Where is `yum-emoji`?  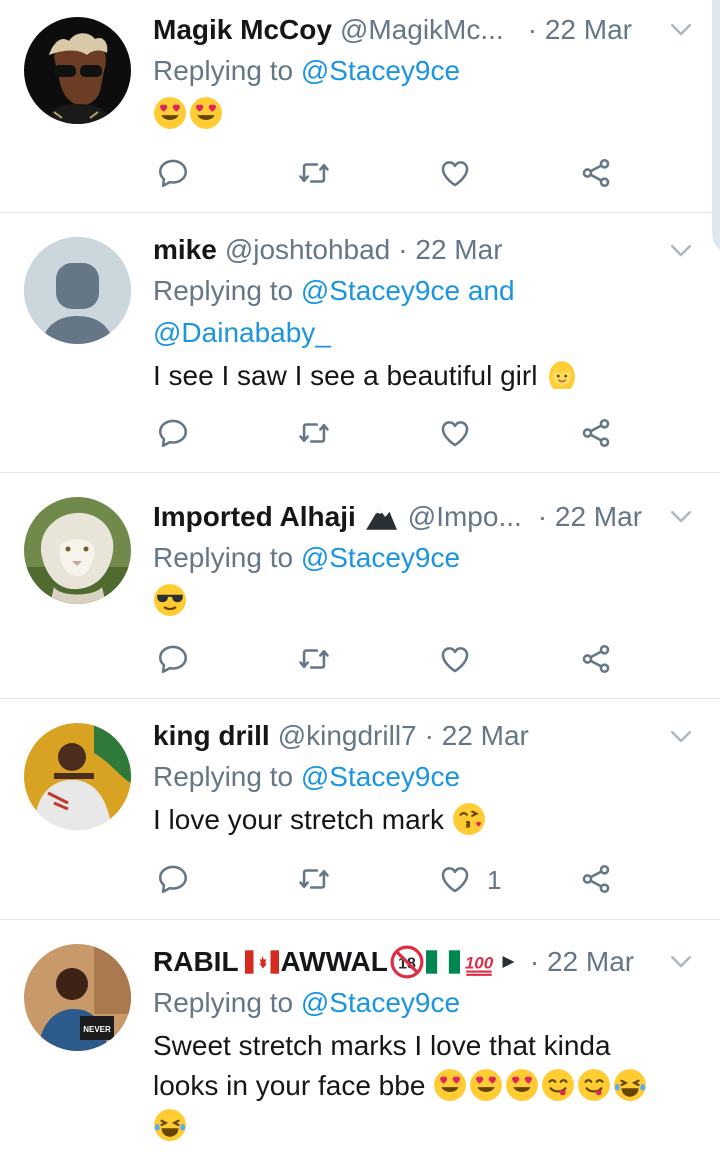
yum-emoji is located at coordinates (594, 1085).